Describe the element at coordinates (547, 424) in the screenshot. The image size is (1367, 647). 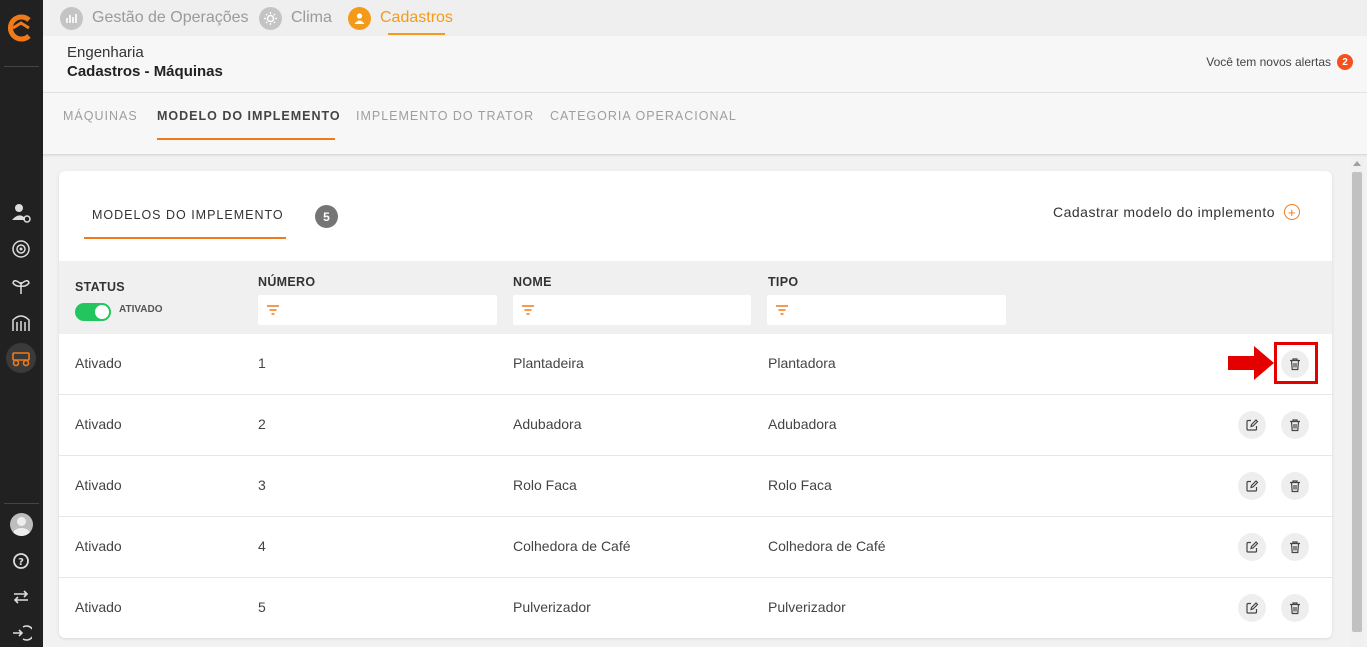
I see `cell-nome: Adubadora` at that location.